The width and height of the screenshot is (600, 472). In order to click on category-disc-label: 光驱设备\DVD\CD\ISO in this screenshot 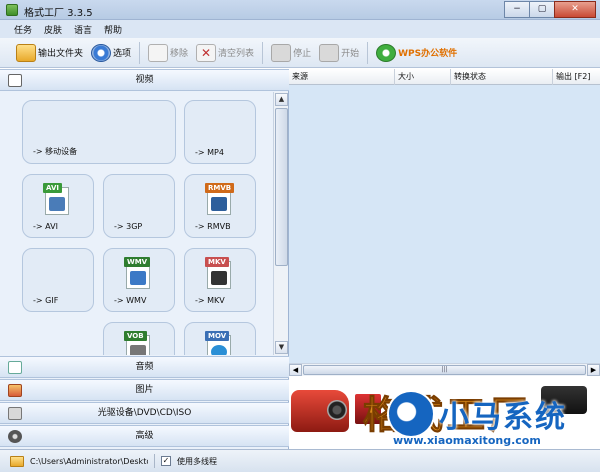, I will do `click(144, 413)`.